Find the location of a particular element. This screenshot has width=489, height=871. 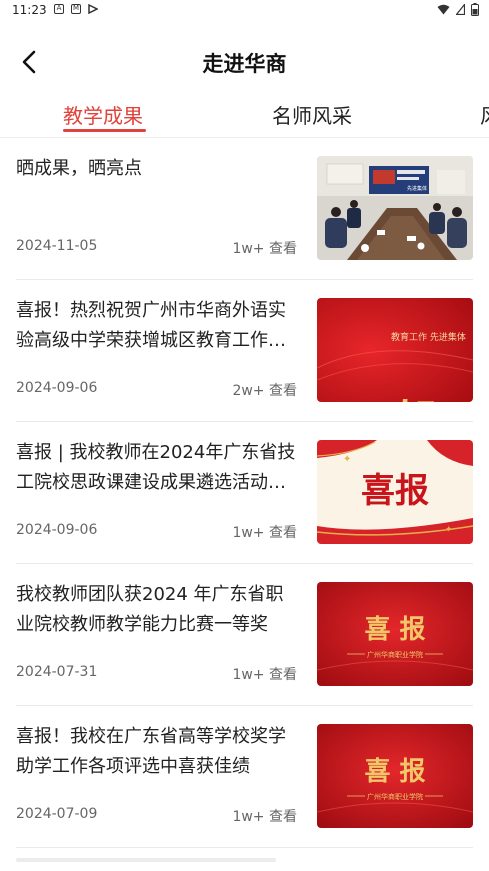

article-thumbnail: 教育工作 先进集体 贺报 is located at coordinates (395, 350).